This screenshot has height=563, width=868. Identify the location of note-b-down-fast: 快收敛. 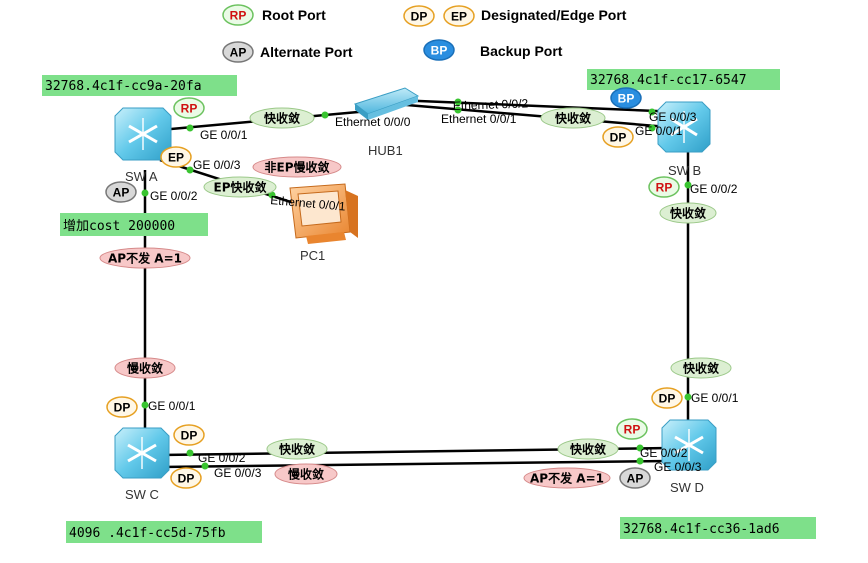
(688, 213).